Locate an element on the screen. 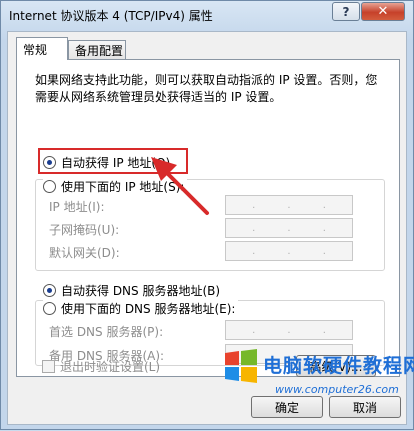  radio-manual-ip: 使用下面的 IP 地址(S): is located at coordinates (115, 186).